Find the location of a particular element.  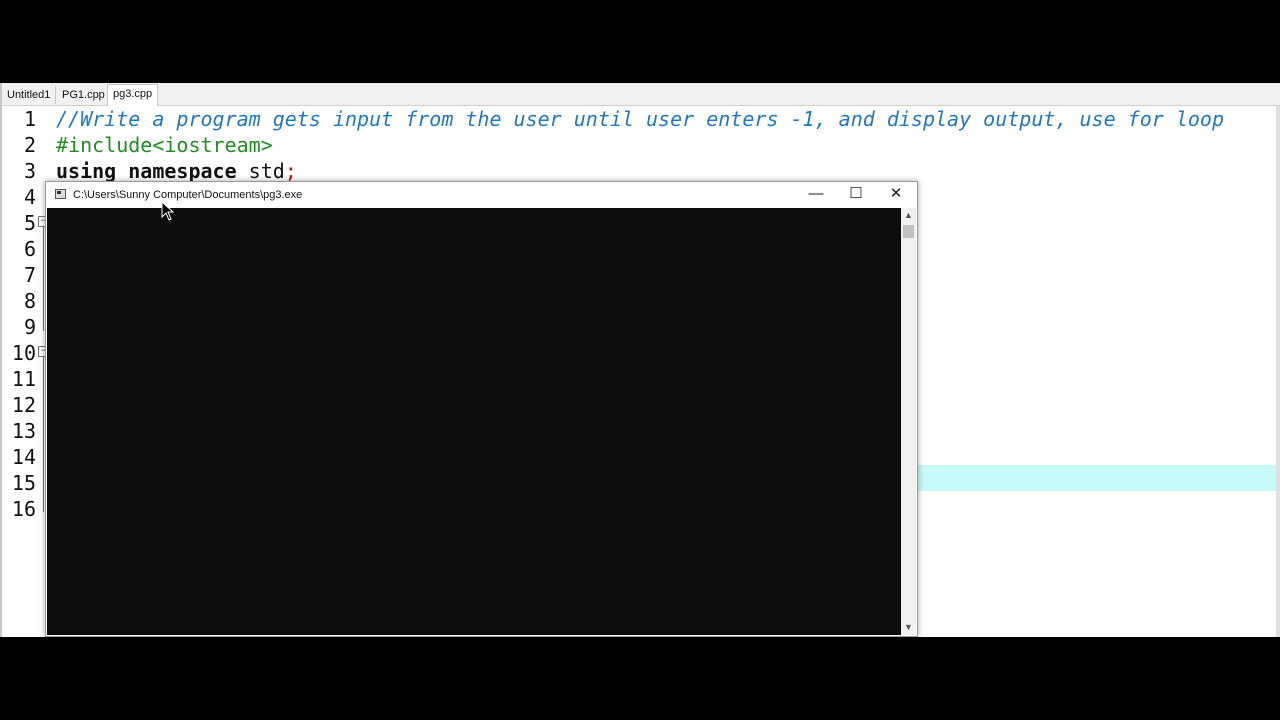

line-number: 2 is located at coordinates (29, 145).